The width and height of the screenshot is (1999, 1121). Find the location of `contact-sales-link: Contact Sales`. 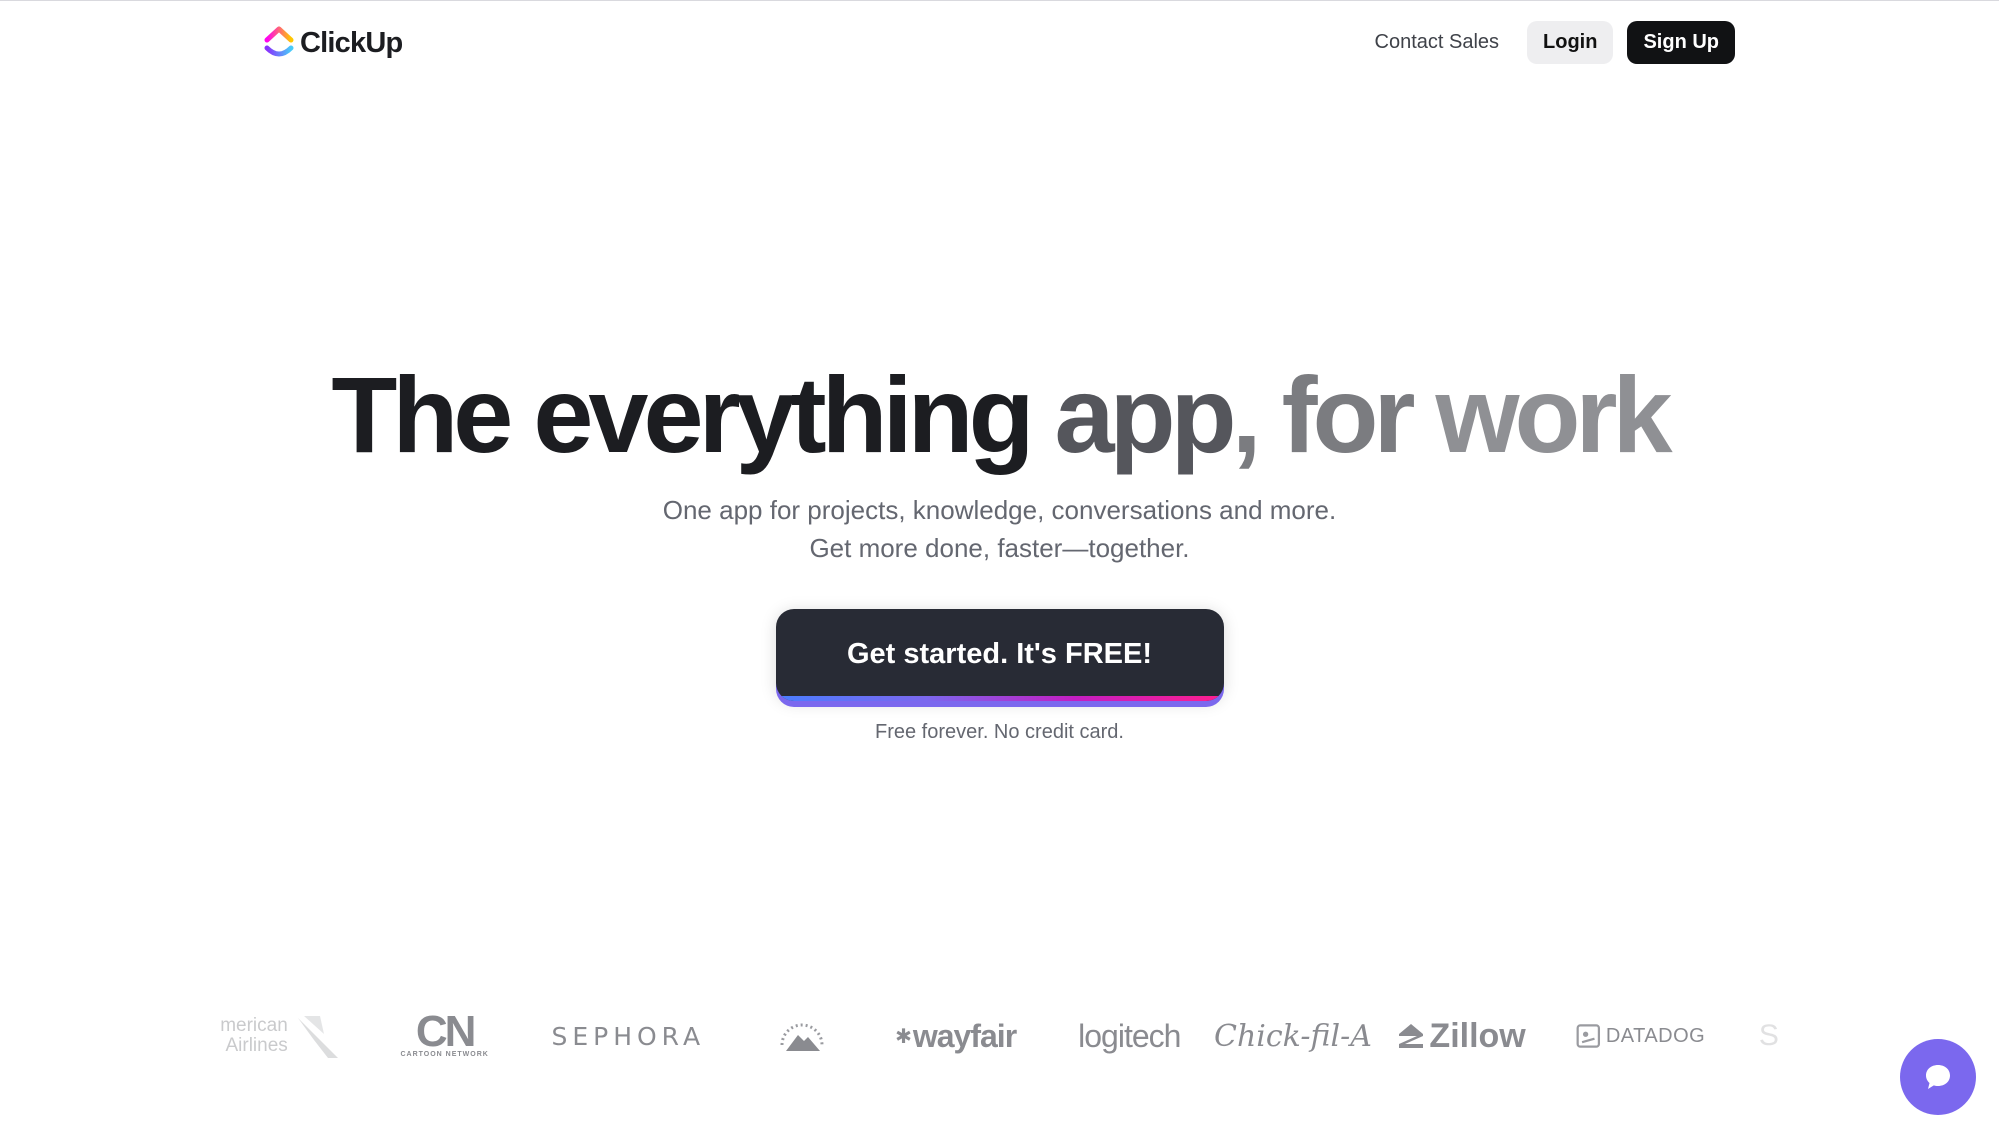

contact-sales-link: Contact Sales is located at coordinates (1437, 42).